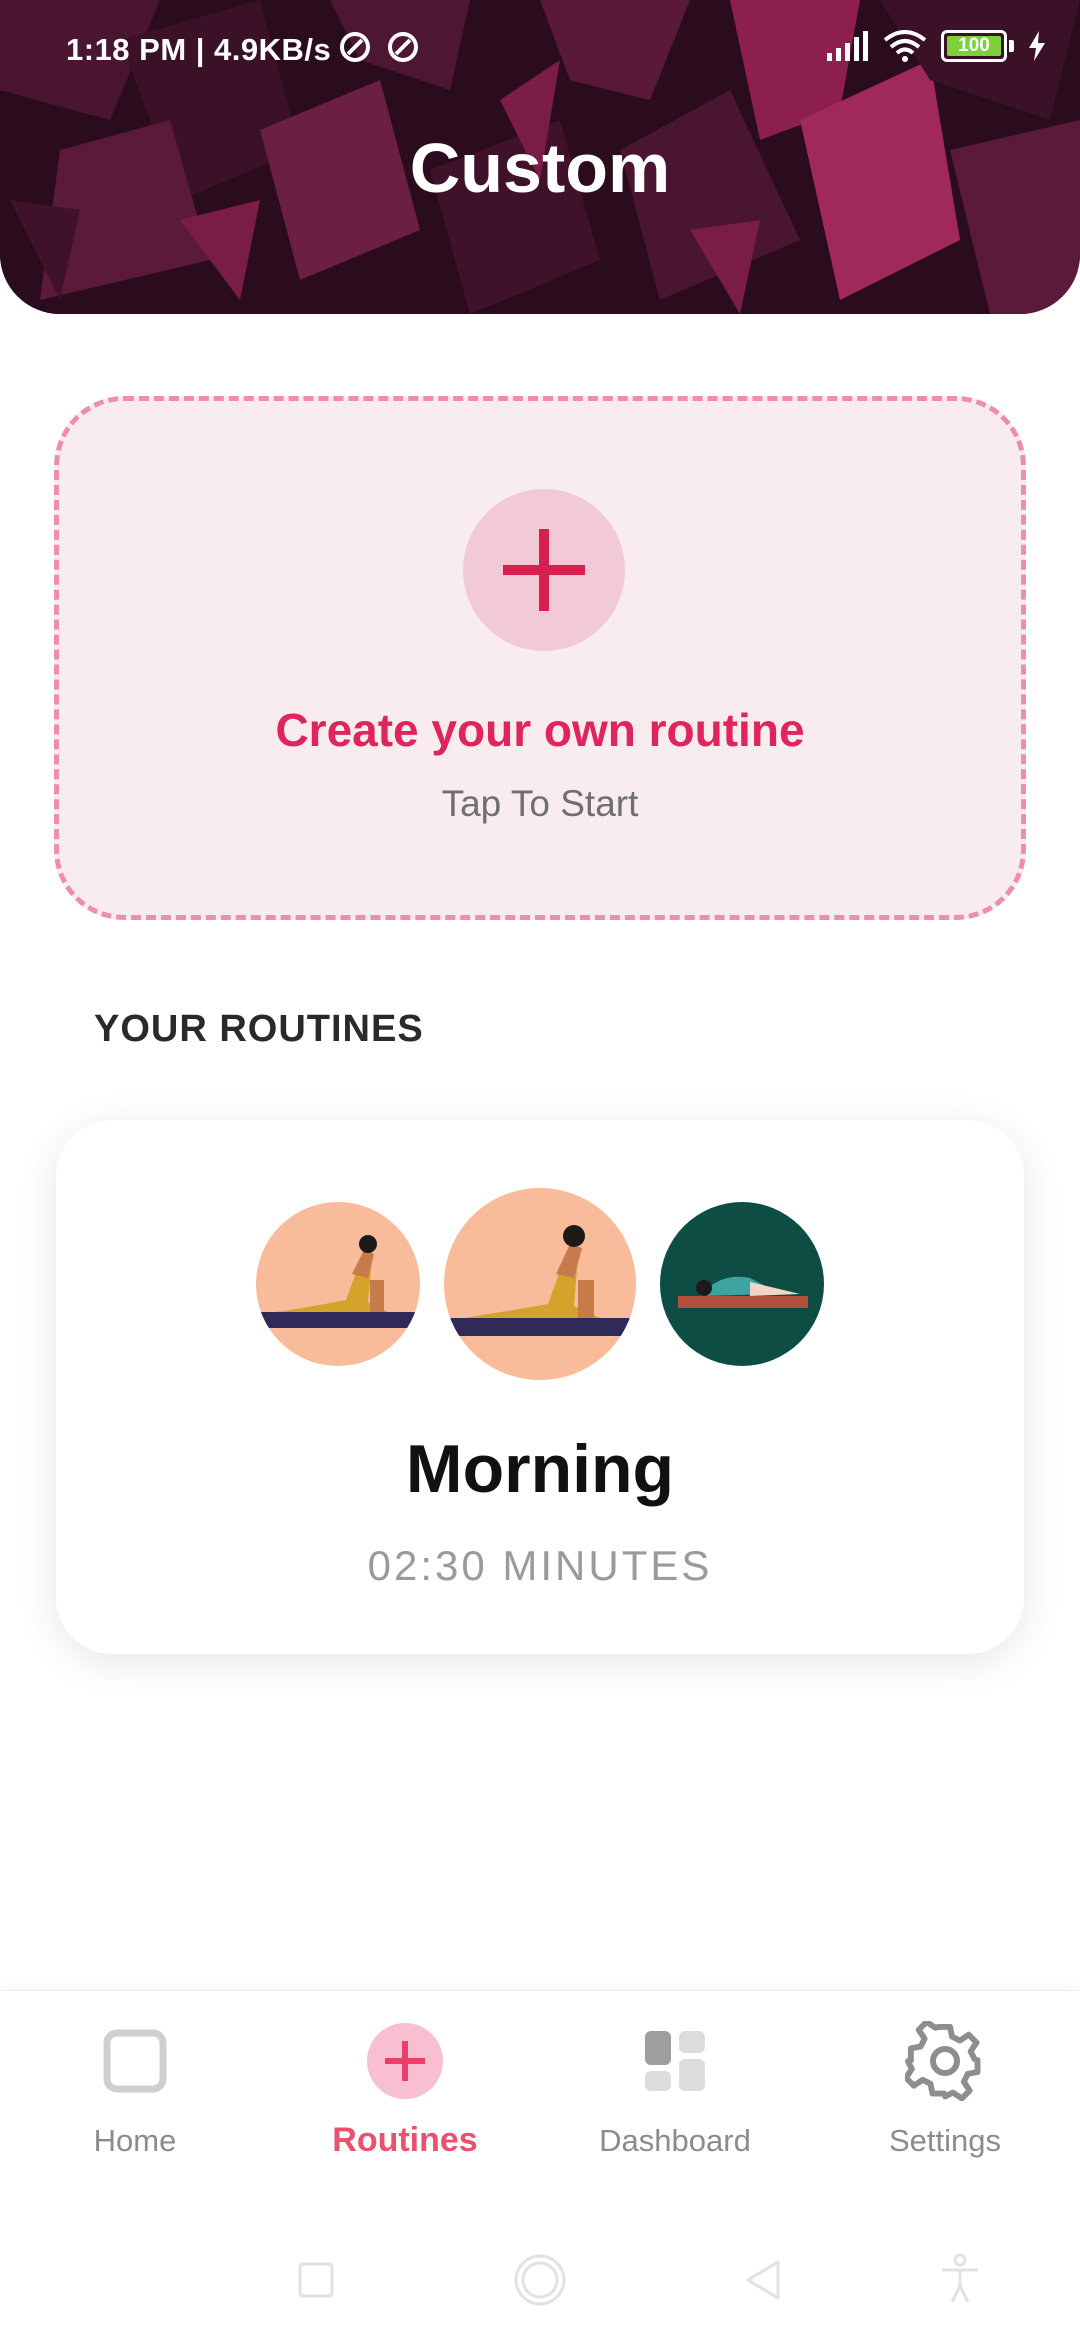  Describe the element at coordinates (943, 2061) in the screenshot. I see `gear-icon` at that location.